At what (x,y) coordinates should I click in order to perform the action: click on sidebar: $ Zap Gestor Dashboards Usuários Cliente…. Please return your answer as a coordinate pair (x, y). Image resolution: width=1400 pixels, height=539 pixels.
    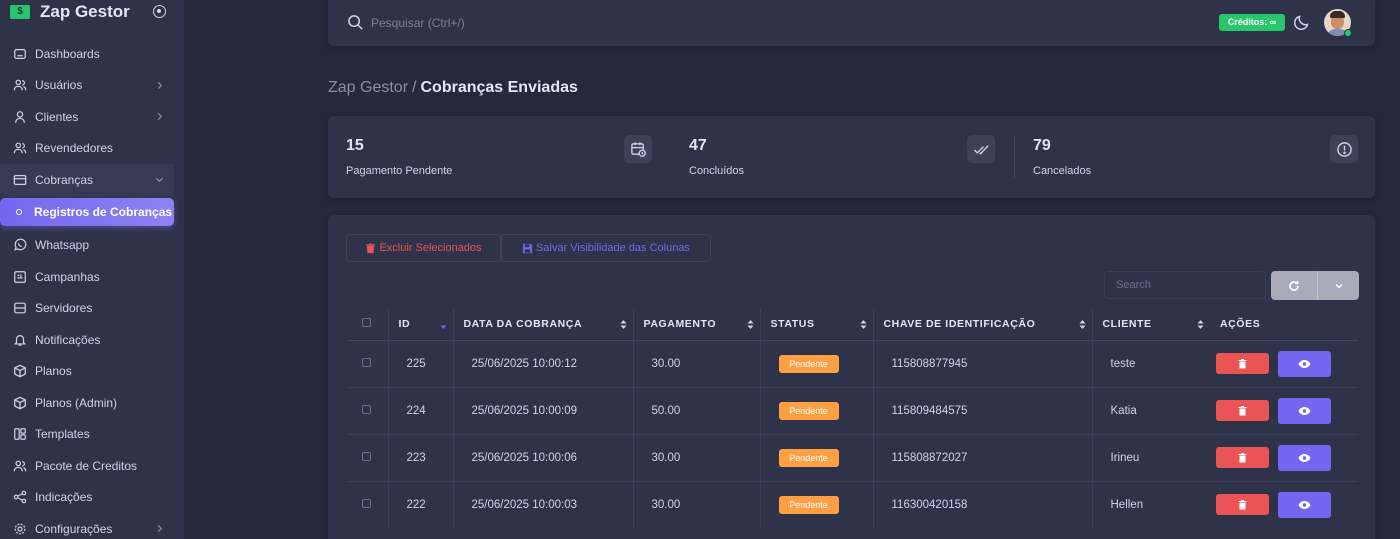
    Looking at the image, I should click on (92, 269).